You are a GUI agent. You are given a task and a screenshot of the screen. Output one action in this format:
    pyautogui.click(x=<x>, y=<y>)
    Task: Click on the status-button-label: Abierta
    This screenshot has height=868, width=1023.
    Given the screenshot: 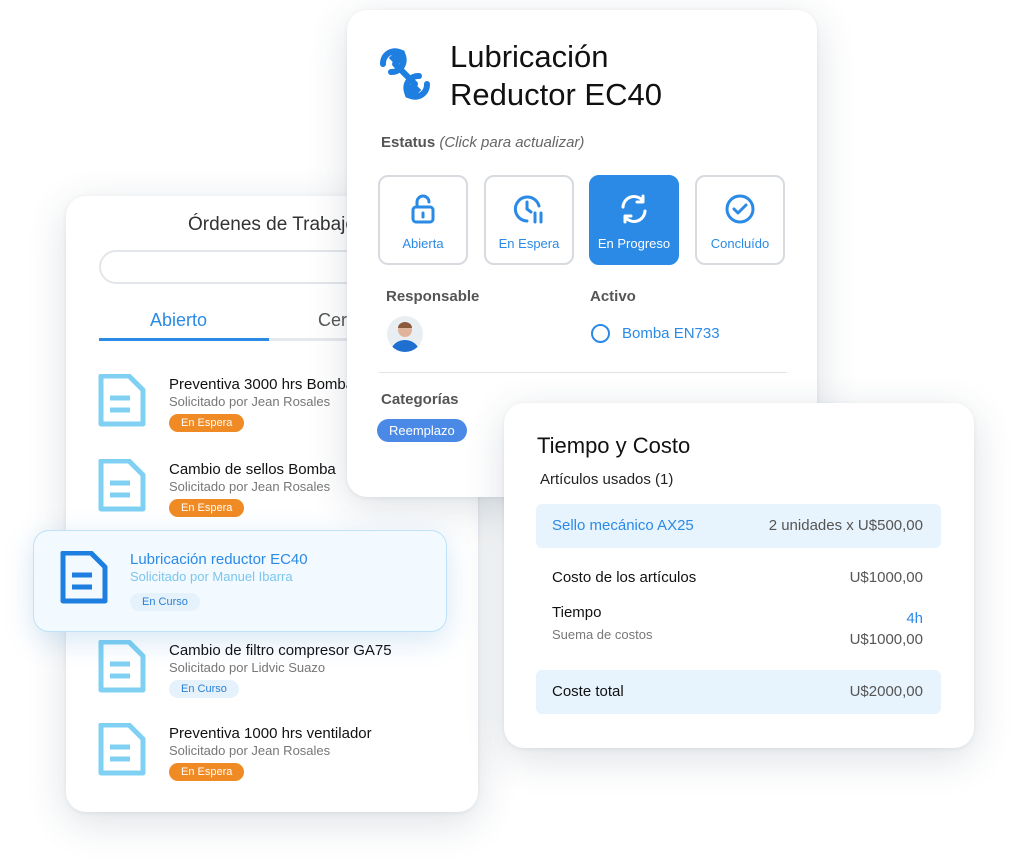 What is the action you would take?
    pyautogui.click(x=423, y=243)
    